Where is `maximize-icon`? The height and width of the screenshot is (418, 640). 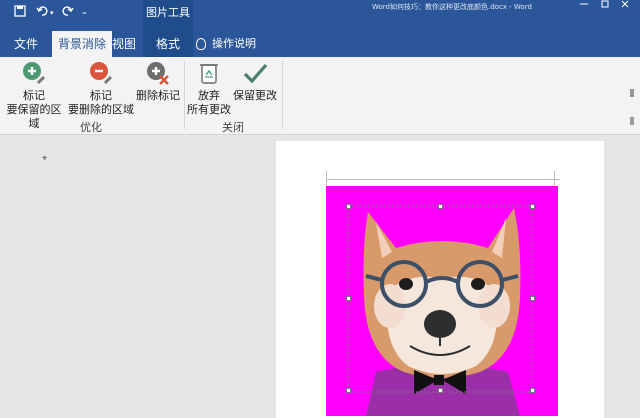
maximize-icon is located at coordinates (605, 5).